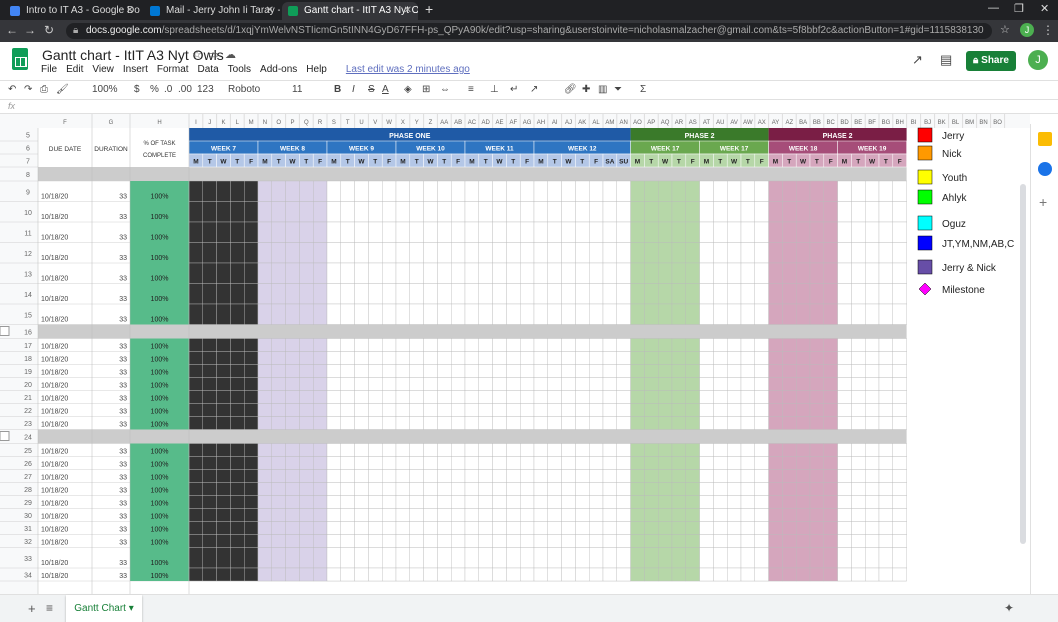 The height and width of the screenshot is (622, 1058). Describe the element at coordinates (244, 89) in the screenshot. I see `font-select: Roboto` at that location.